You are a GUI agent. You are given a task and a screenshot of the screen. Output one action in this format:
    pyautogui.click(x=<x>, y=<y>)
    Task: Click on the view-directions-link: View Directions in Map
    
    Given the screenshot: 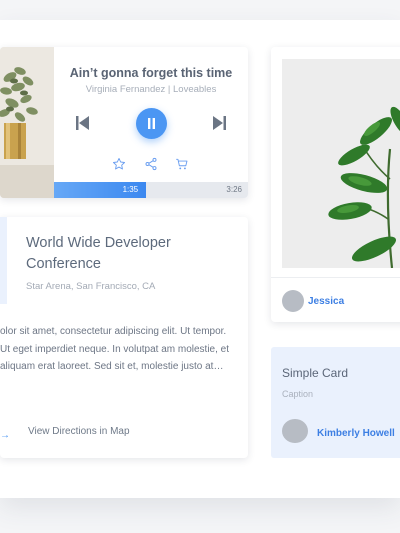 What is the action you would take?
    pyautogui.click(x=79, y=431)
    